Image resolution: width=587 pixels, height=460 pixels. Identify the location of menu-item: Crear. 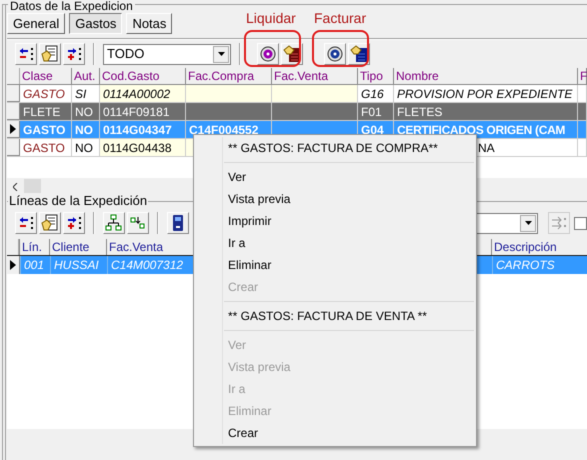
(335, 433).